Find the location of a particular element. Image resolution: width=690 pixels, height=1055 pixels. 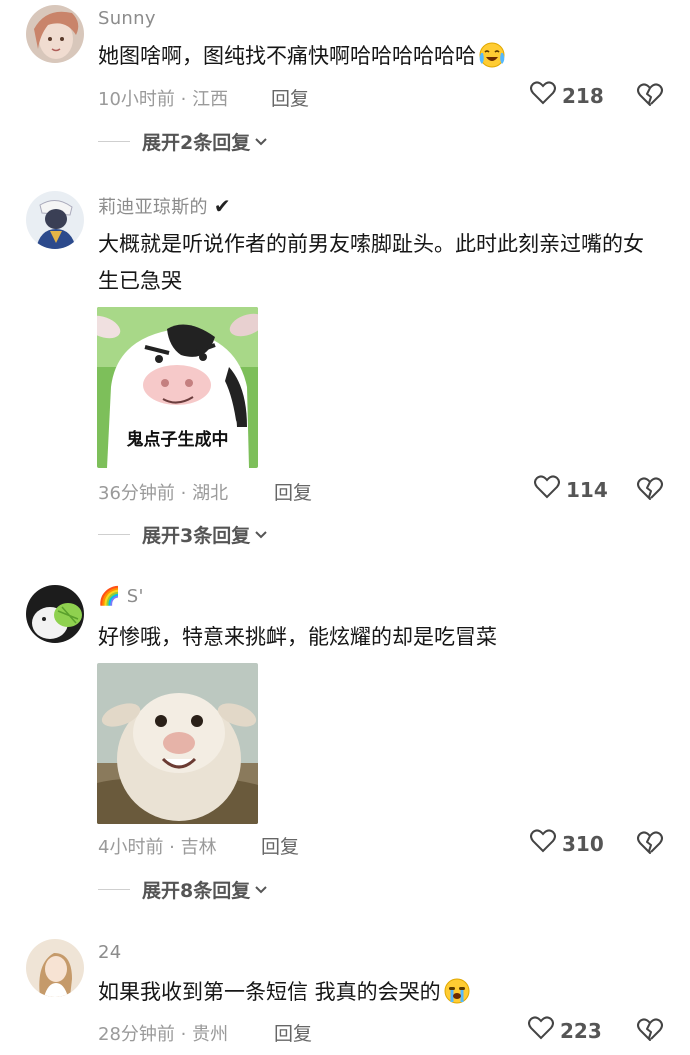

comment-meta: 36分钟前 · 湖北 is located at coordinates (163, 493).